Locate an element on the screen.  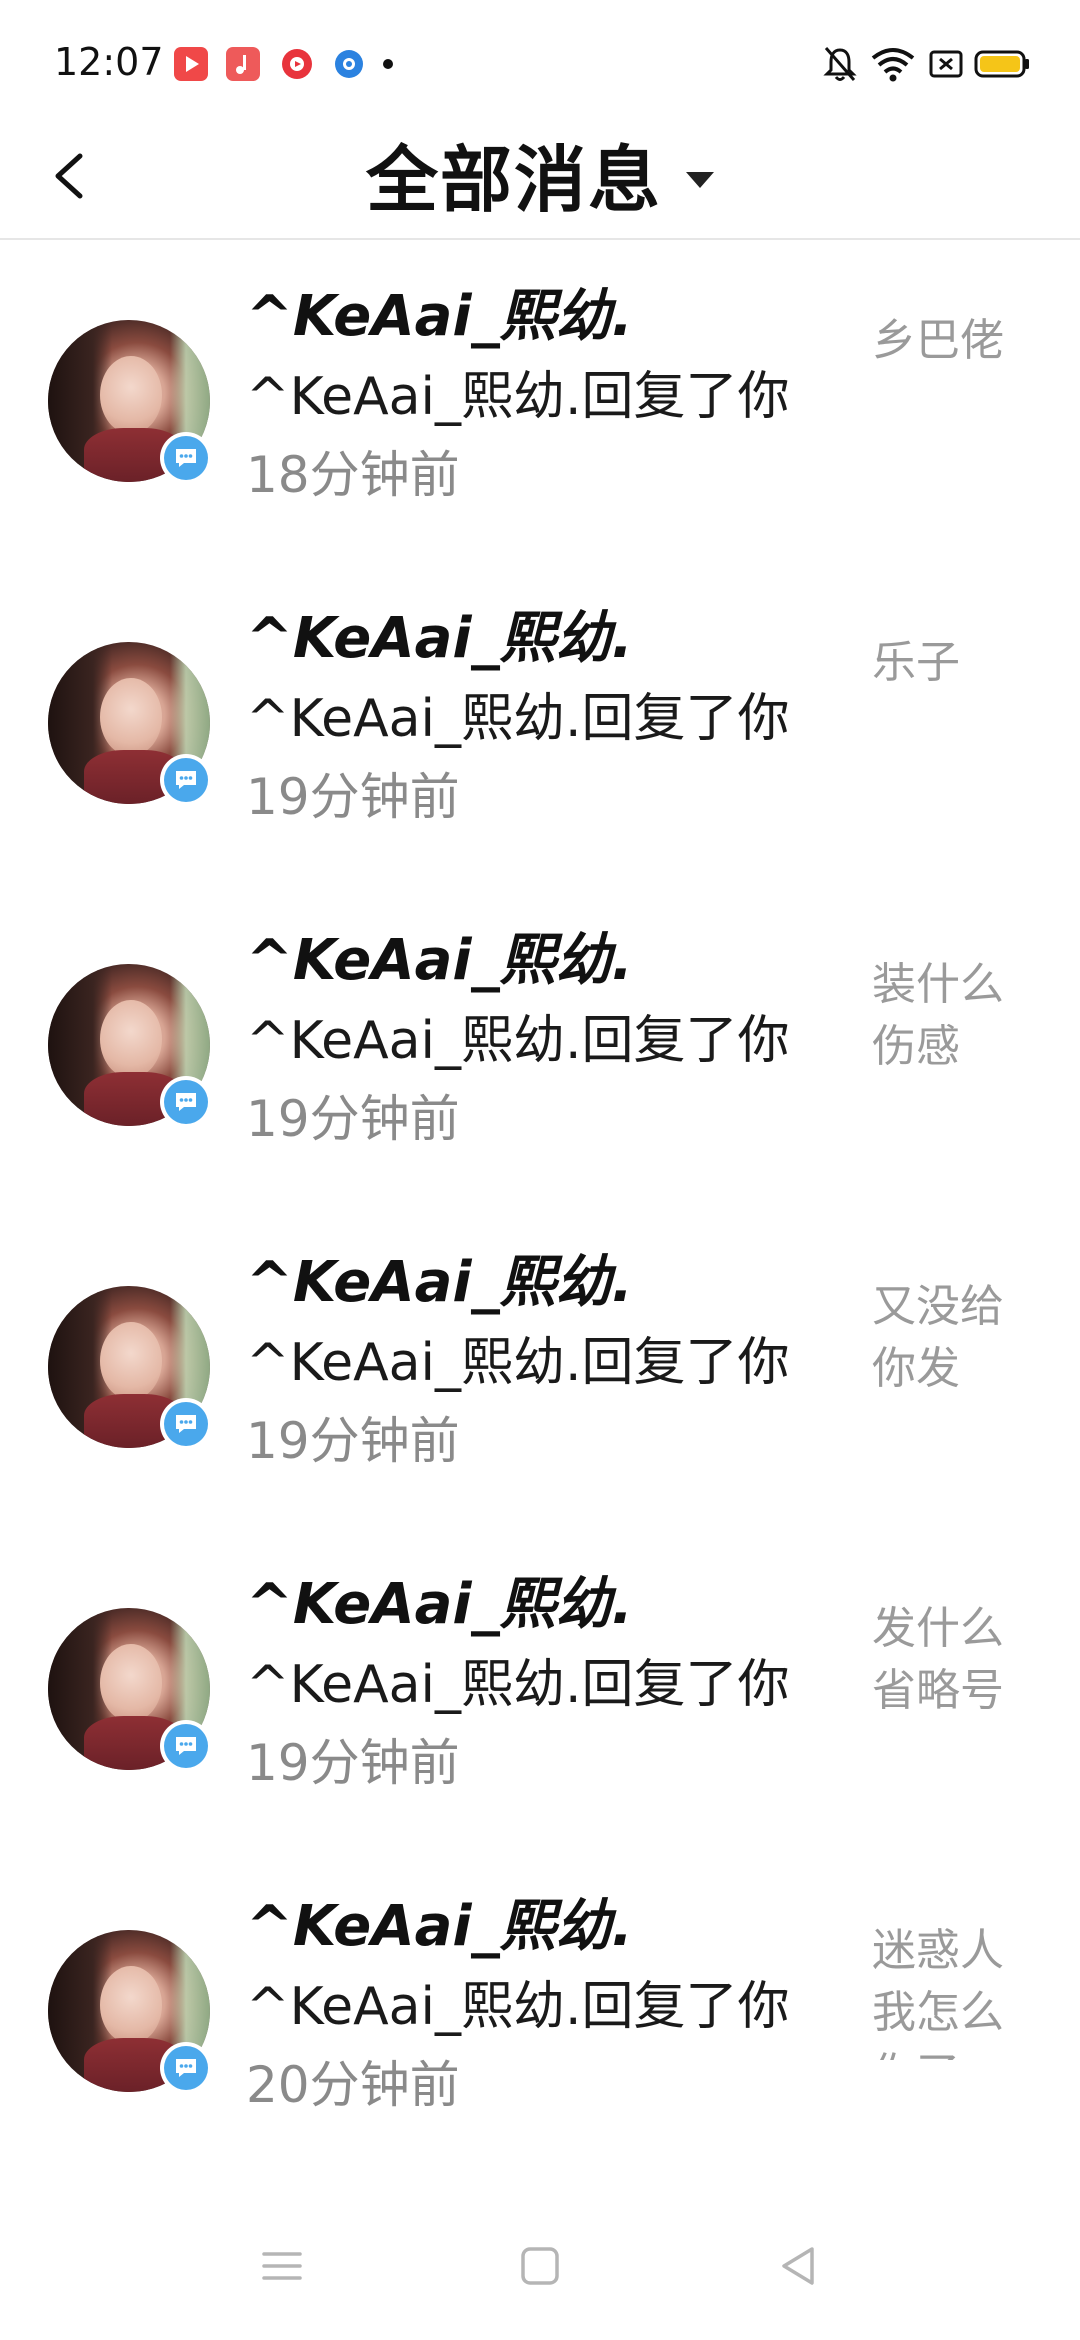
home-nav-button is located at coordinates (540, 2266).